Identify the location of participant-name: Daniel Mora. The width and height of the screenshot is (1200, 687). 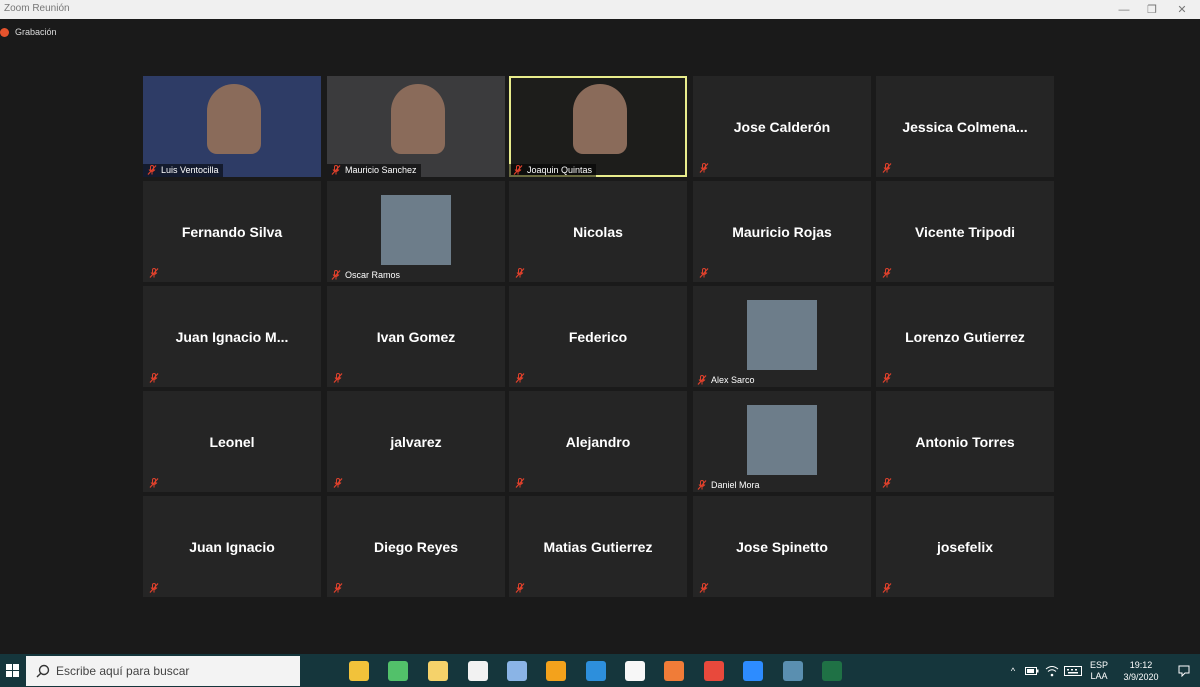
(735, 485).